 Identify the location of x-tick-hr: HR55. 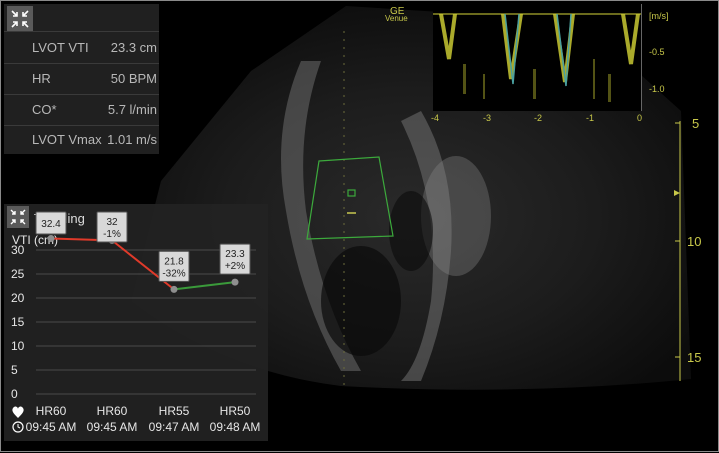
(174, 411).